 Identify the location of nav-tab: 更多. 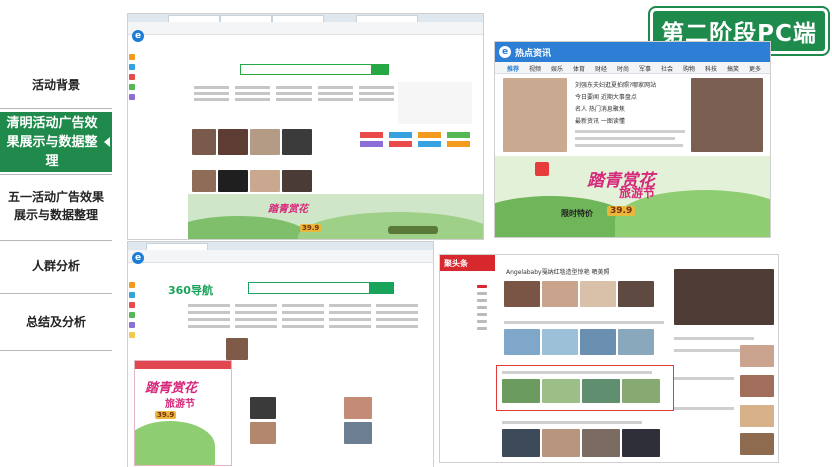
(755, 68).